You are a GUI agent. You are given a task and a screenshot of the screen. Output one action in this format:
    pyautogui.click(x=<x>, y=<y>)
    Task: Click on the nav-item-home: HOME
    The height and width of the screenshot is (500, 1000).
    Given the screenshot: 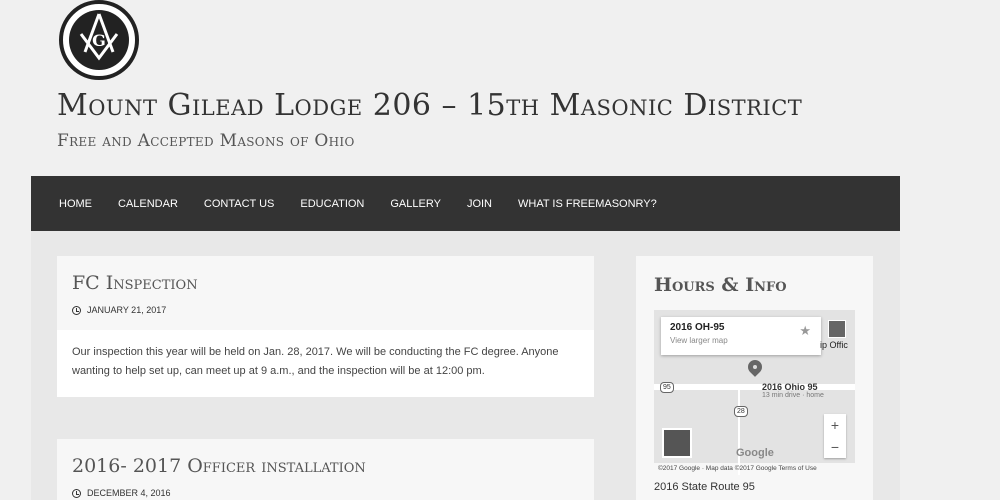 What is the action you would take?
    pyautogui.click(x=75, y=204)
    